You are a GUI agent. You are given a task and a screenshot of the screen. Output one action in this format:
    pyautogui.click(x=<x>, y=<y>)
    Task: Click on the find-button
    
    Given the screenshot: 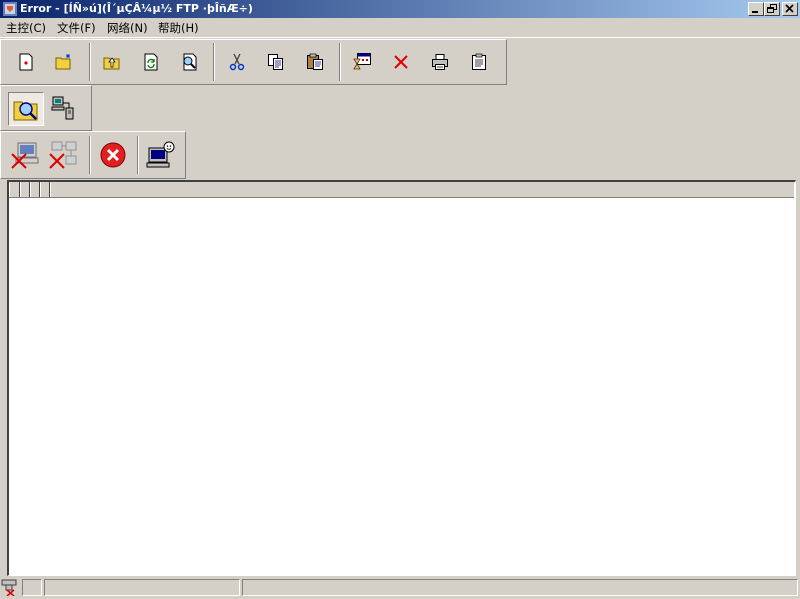 What is the action you would take?
    pyautogui.click(x=189, y=62)
    